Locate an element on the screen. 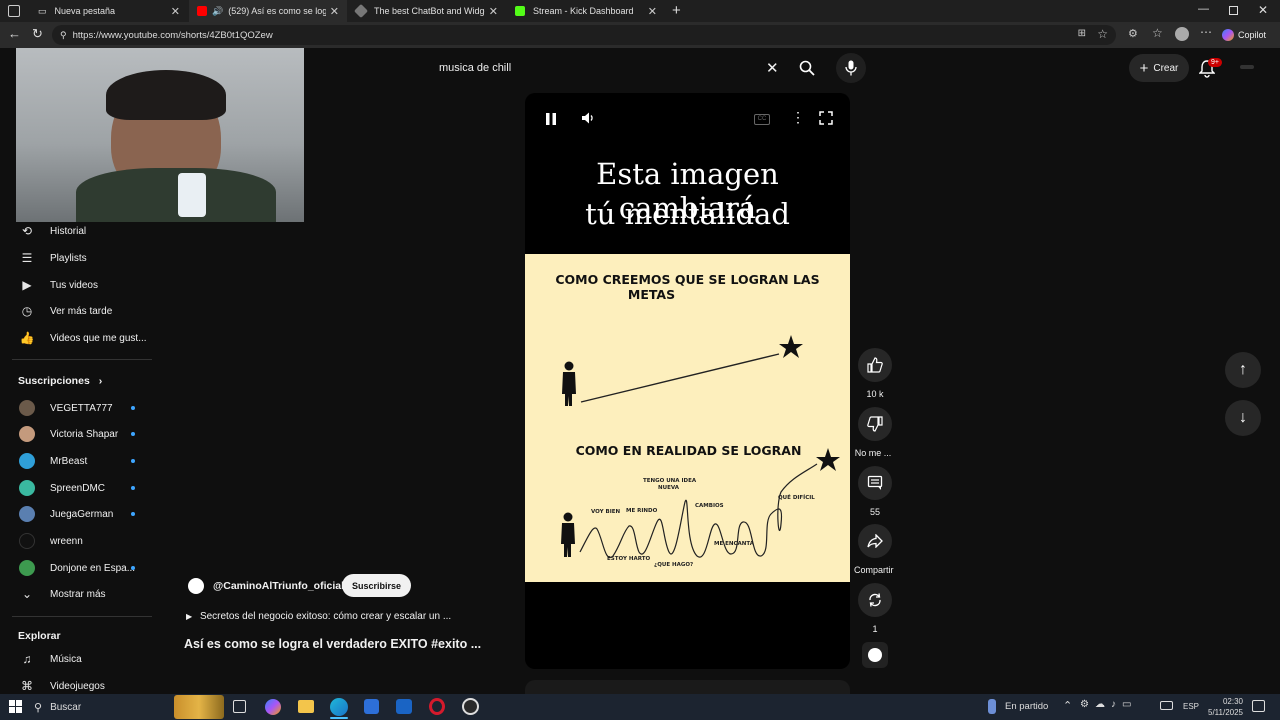  chevron-up-icon: ⌃ is located at coordinates (1067, 705).